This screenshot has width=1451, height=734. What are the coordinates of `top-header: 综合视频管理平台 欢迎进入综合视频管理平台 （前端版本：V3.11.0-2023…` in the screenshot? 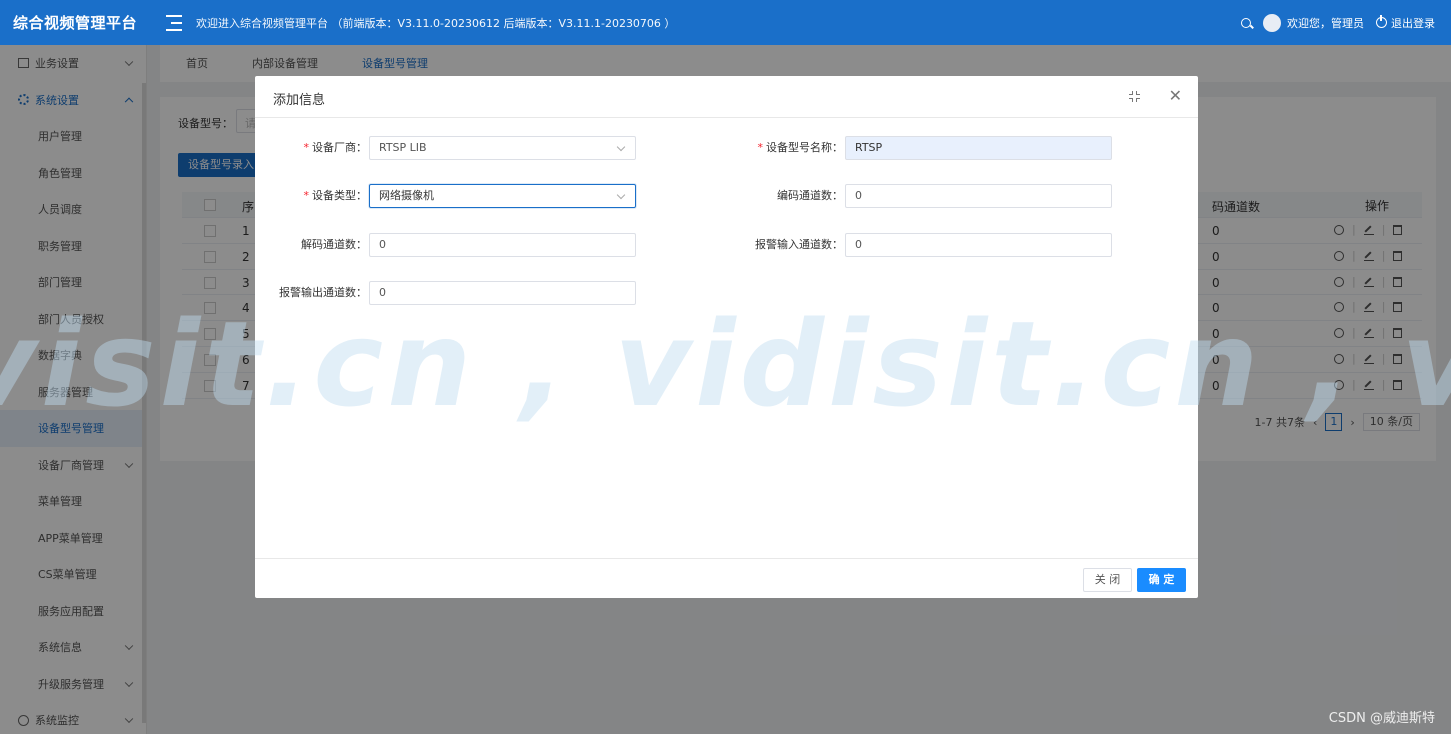 It's located at (725, 22).